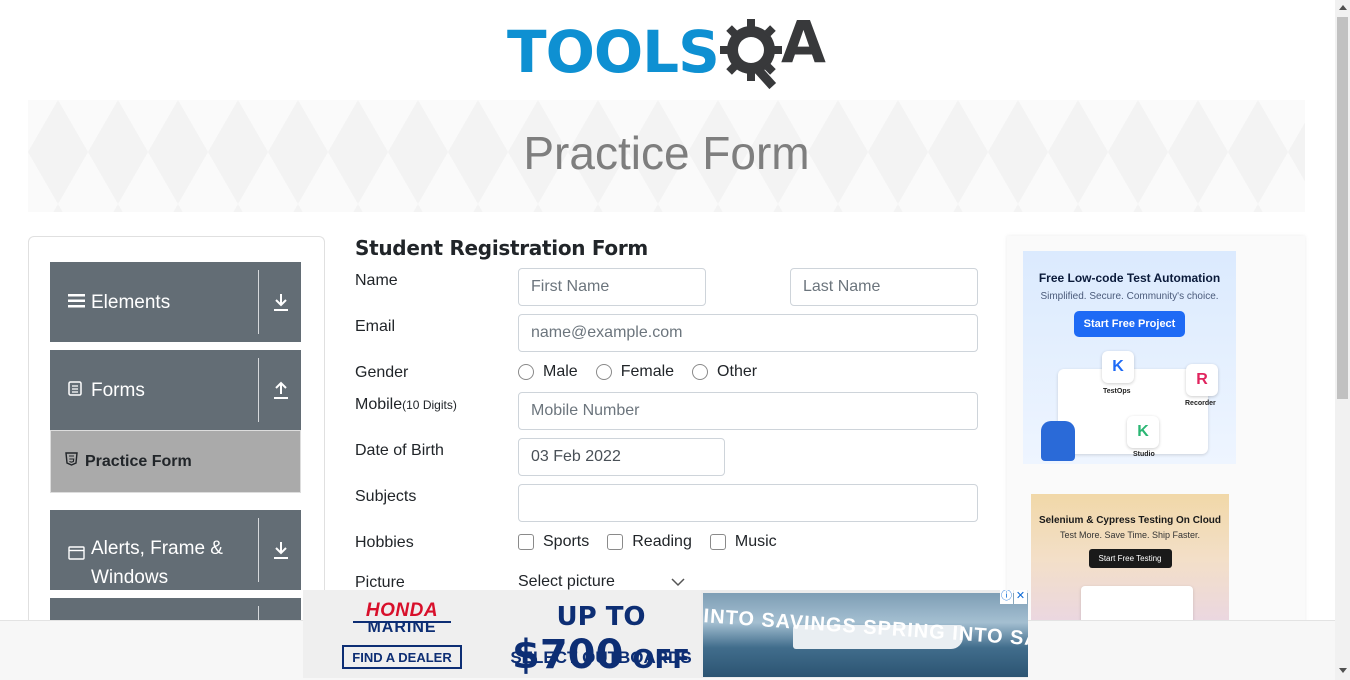  Describe the element at coordinates (1118, 367) in the screenshot. I see `testops-icon: K` at that location.